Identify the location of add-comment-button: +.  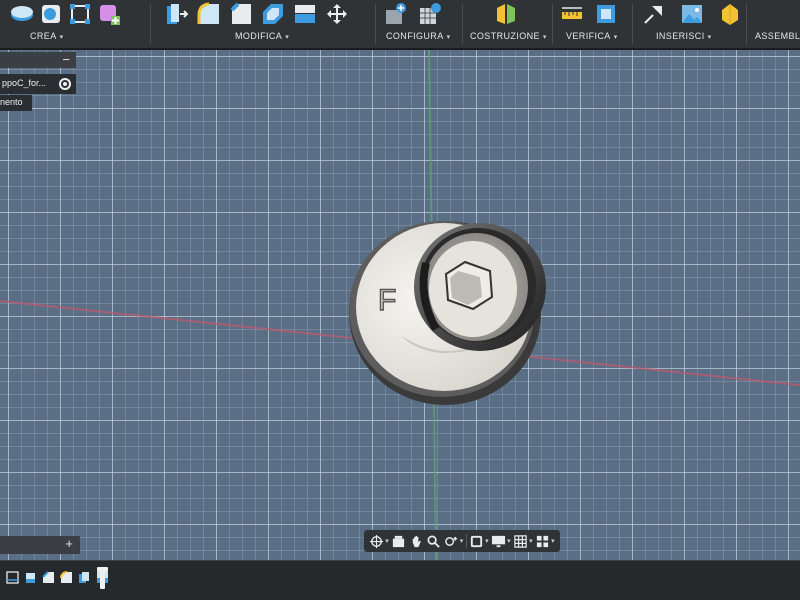
(69, 543).